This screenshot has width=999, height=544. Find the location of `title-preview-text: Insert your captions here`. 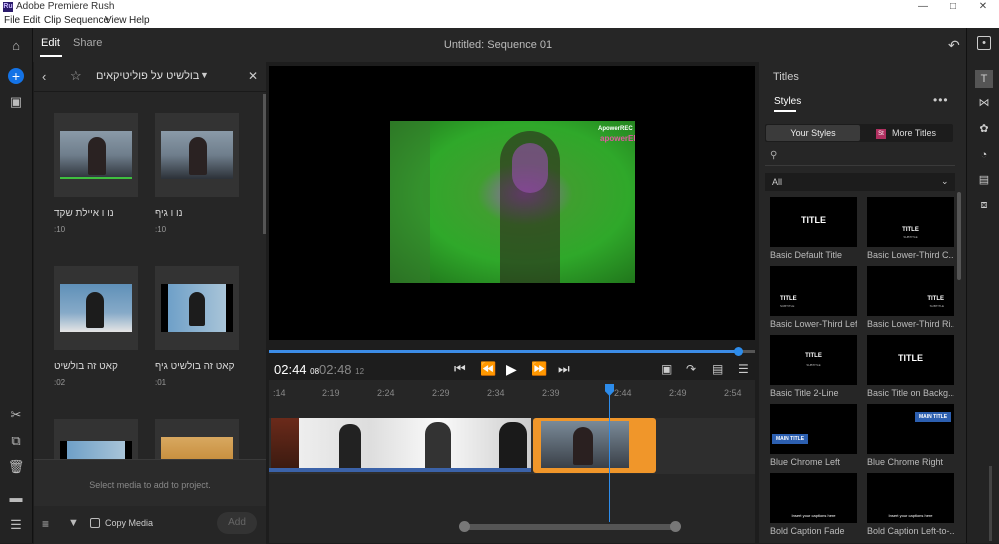

title-preview-text: Insert your captions here is located at coordinates (910, 515).